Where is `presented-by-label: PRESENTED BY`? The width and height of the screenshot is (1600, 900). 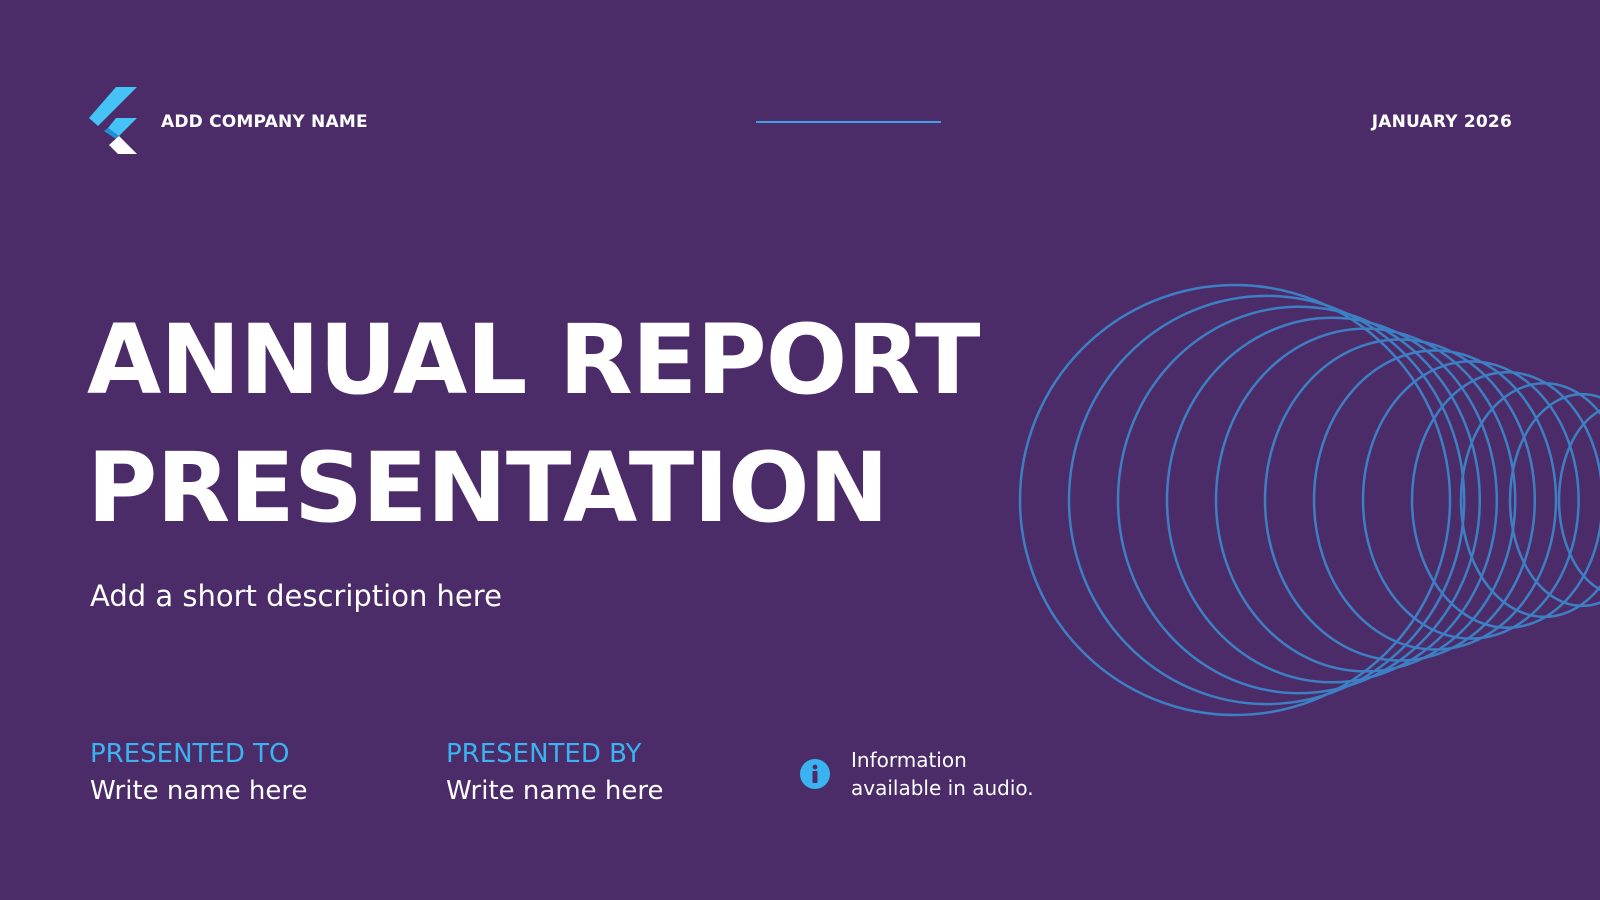 presented-by-label: PRESENTED BY is located at coordinates (544, 754).